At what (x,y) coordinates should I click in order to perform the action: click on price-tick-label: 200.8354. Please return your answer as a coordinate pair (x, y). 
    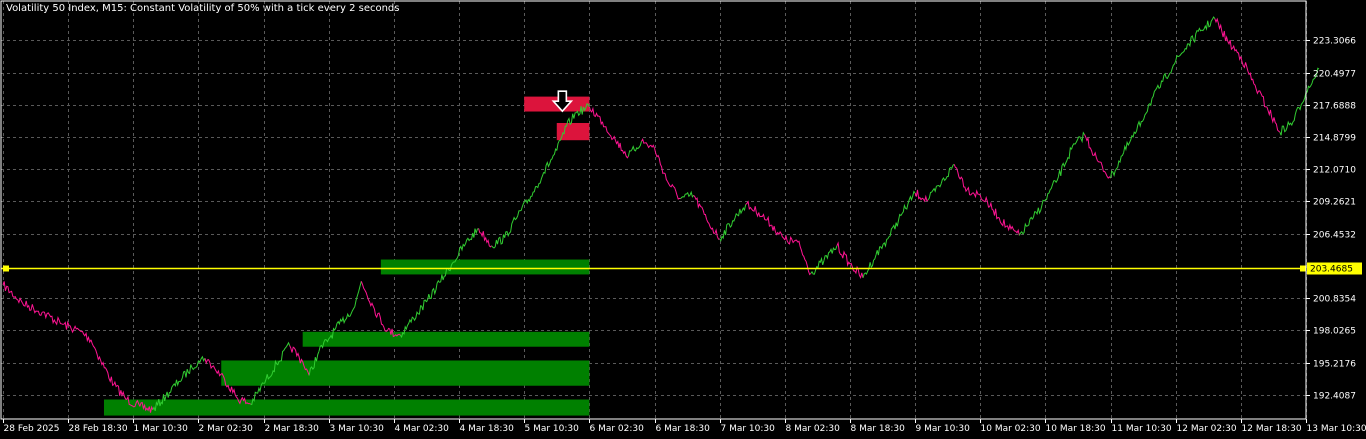
    Looking at the image, I should click on (1334, 300).